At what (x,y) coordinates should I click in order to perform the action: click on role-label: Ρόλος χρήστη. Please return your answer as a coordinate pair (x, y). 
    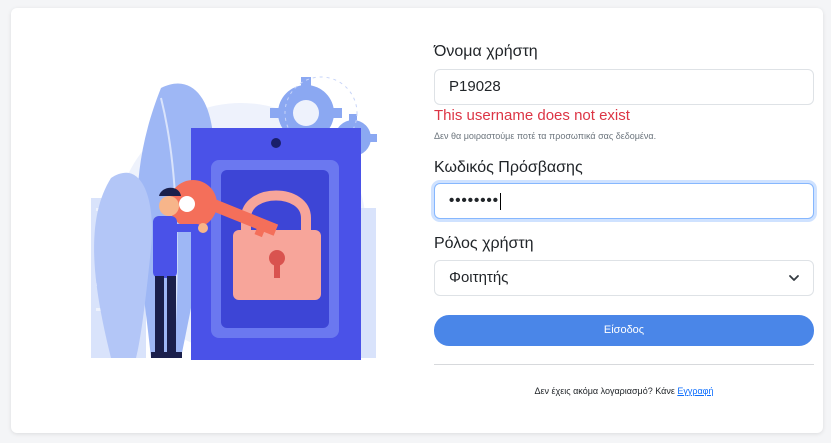
    Looking at the image, I should click on (484, 243).